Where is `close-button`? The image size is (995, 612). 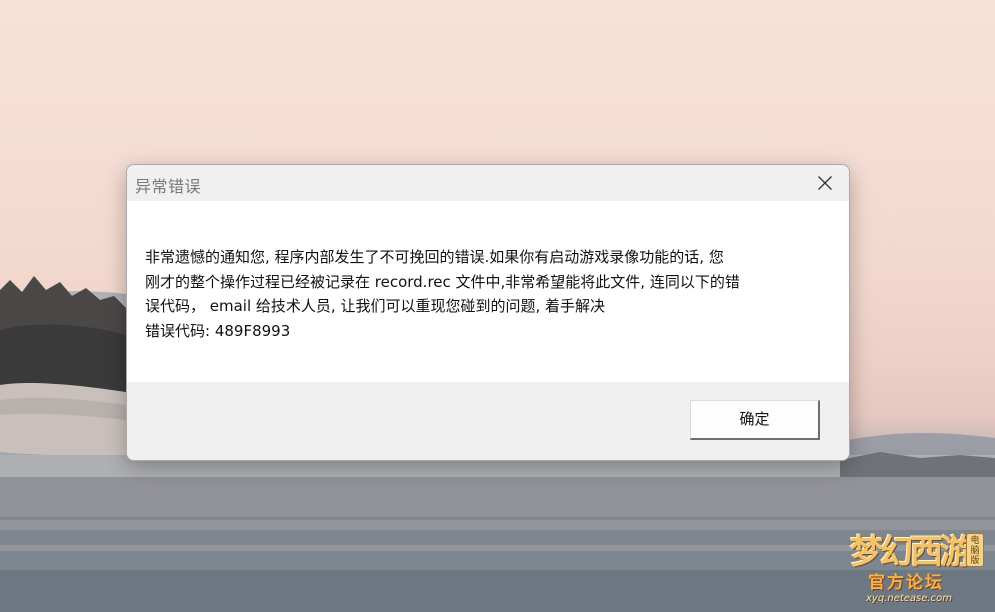
close-button is located at coordinates (825, 183).